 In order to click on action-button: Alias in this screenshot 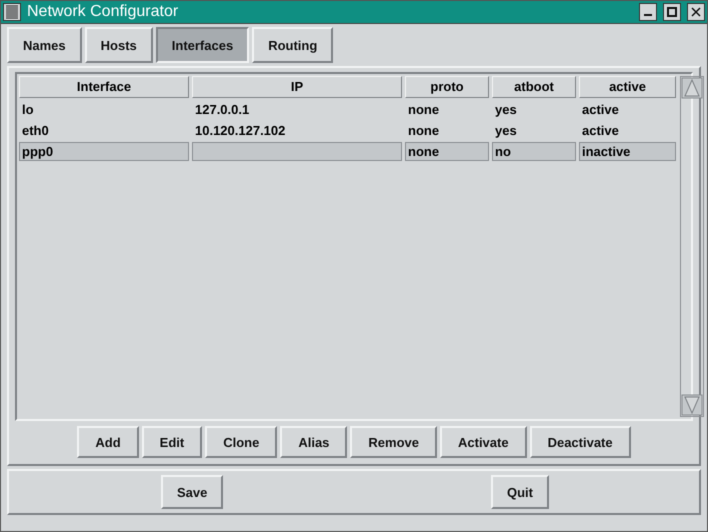, I will do `click(314, 442)`.